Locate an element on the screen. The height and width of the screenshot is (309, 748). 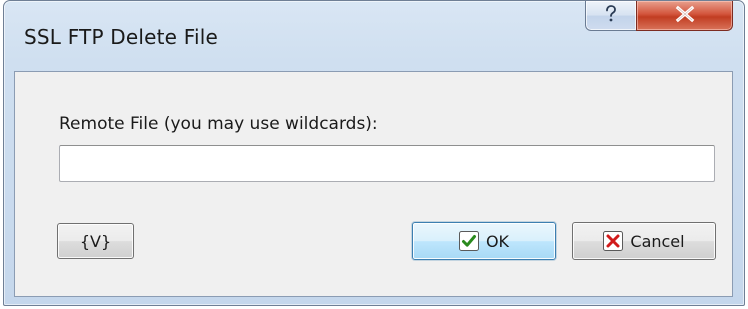
variables-button-label: {V} is located at coordinates (95, 241).